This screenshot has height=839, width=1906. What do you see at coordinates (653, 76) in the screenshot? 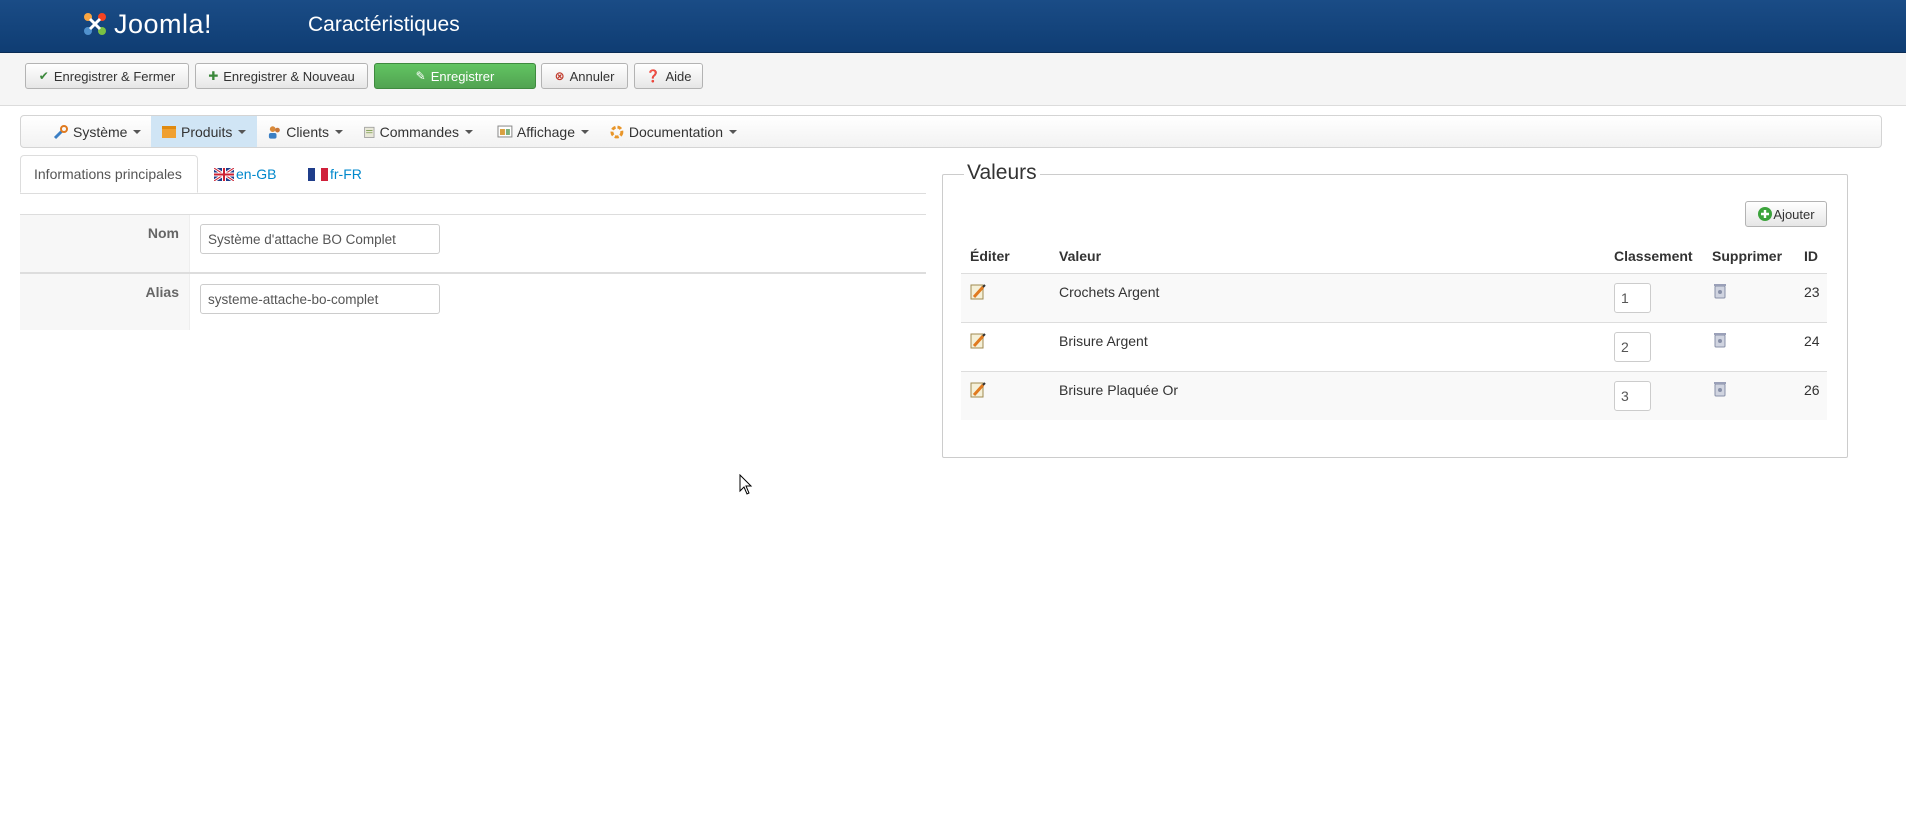
I see `help-icon: ❓` at bounding box center [653, 76].